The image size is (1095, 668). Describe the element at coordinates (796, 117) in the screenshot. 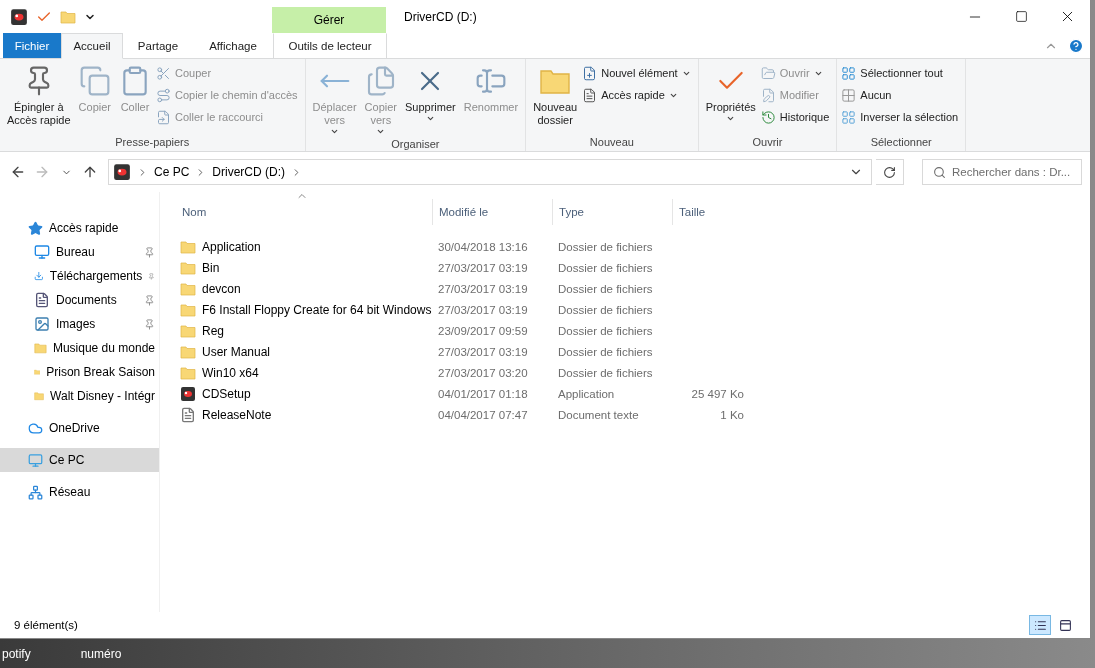

I see `ribbon-button: Historique` at that location.